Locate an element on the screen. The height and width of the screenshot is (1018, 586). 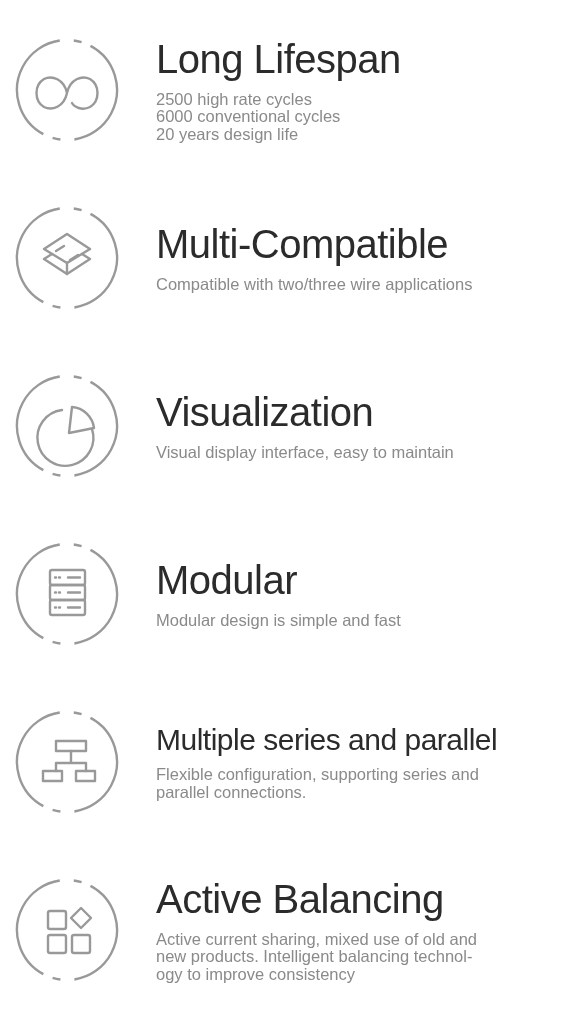
feature-title: Multi-Compatible is located at coordinates (303, 244).